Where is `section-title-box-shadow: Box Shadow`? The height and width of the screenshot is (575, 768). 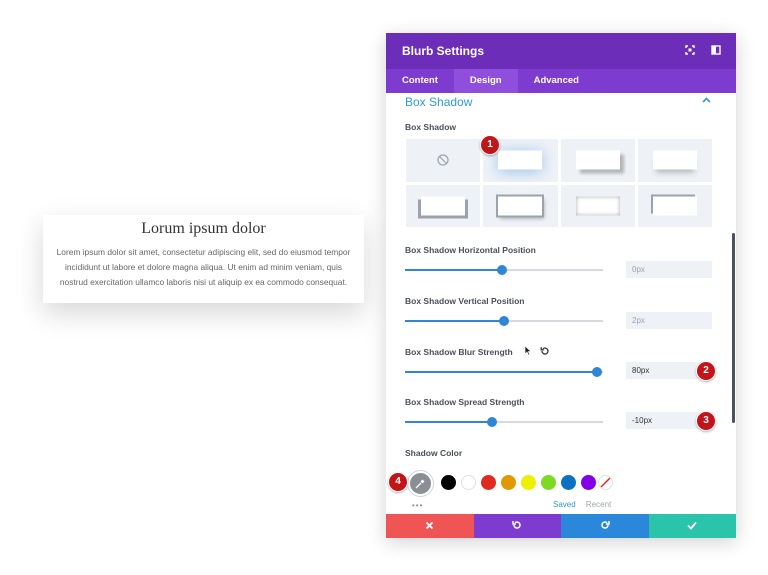
section-title-box-shadow: Box Shadow is located at coordinates (438, 102).